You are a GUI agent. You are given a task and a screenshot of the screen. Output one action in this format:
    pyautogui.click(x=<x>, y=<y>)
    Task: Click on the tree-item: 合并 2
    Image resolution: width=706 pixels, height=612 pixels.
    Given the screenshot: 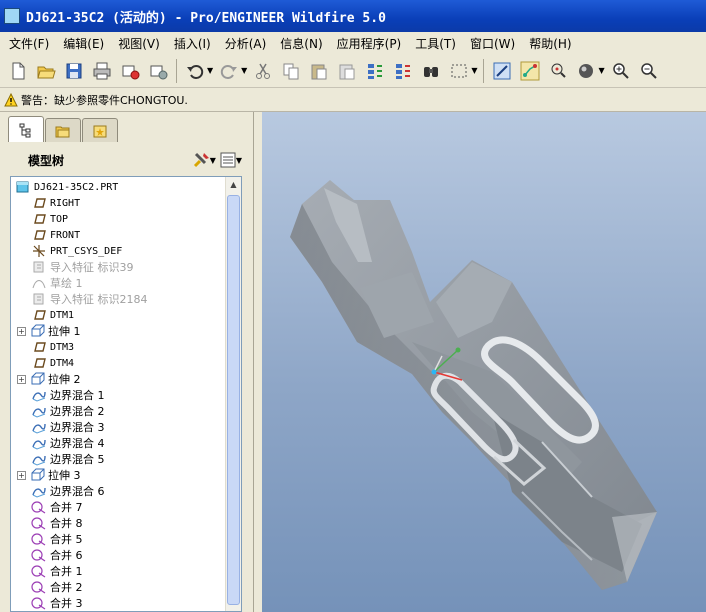 What is the action you would take?
    pyautogui.click(x=57, y=587)
    